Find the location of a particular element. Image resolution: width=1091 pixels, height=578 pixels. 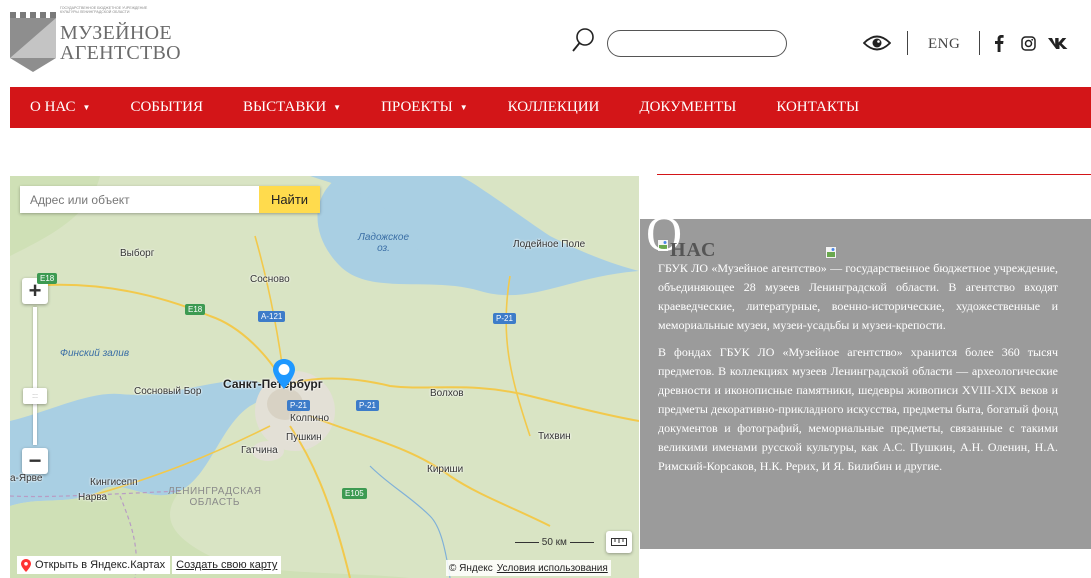

create-map-link: Создать свою карту is located at coordinates (227, 565).